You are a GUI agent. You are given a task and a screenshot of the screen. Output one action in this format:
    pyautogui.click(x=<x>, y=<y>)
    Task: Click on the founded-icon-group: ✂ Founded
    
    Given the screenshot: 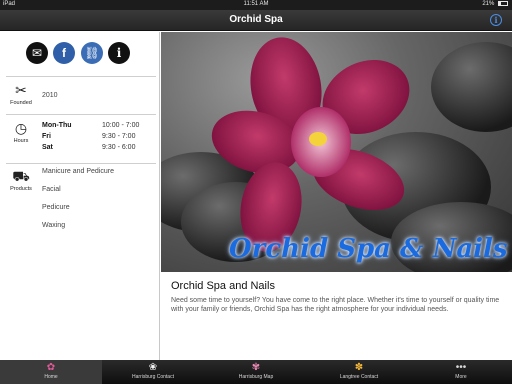 What is the action you would take?
    pyautogui.click(x=21, y=94)
    